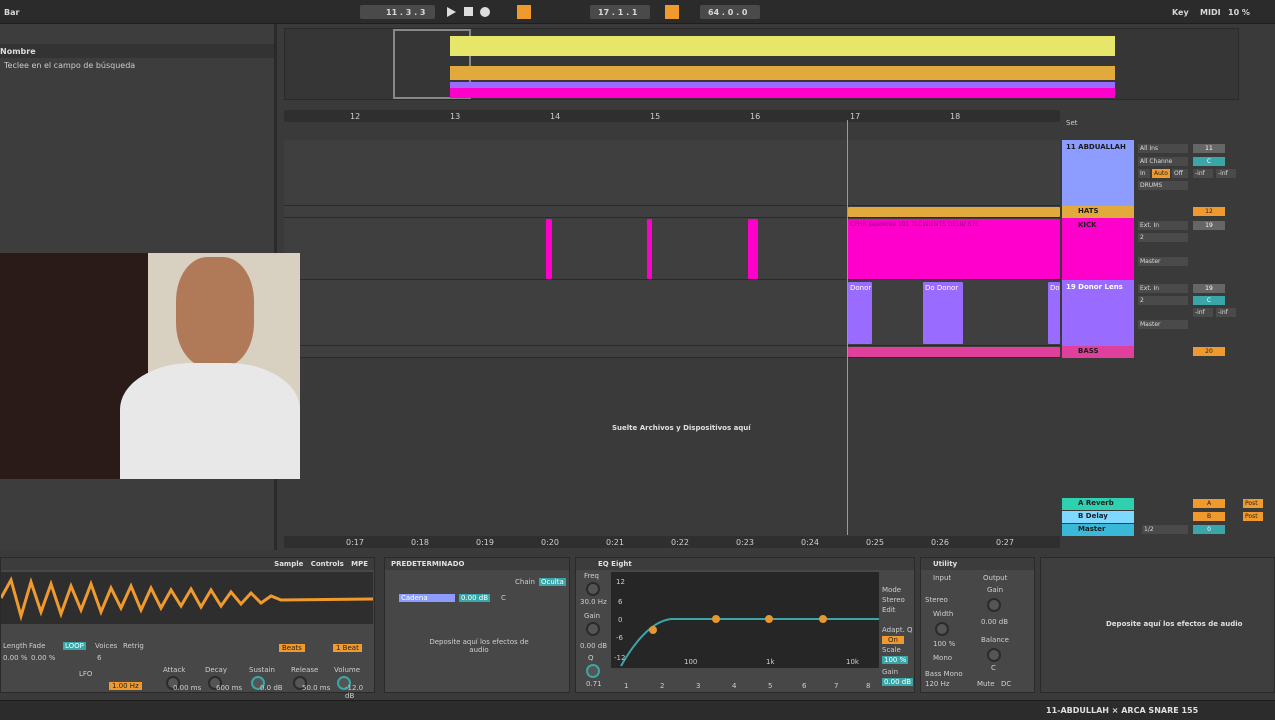  I want to click on chain-name: Cadena, so click(427, 598).